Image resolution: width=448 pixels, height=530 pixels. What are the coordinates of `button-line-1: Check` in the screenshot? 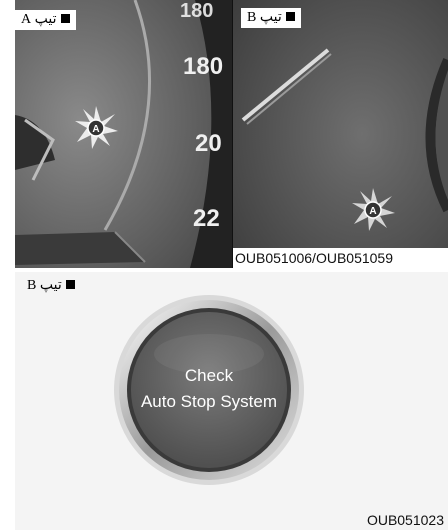 It's located at (209, 375).